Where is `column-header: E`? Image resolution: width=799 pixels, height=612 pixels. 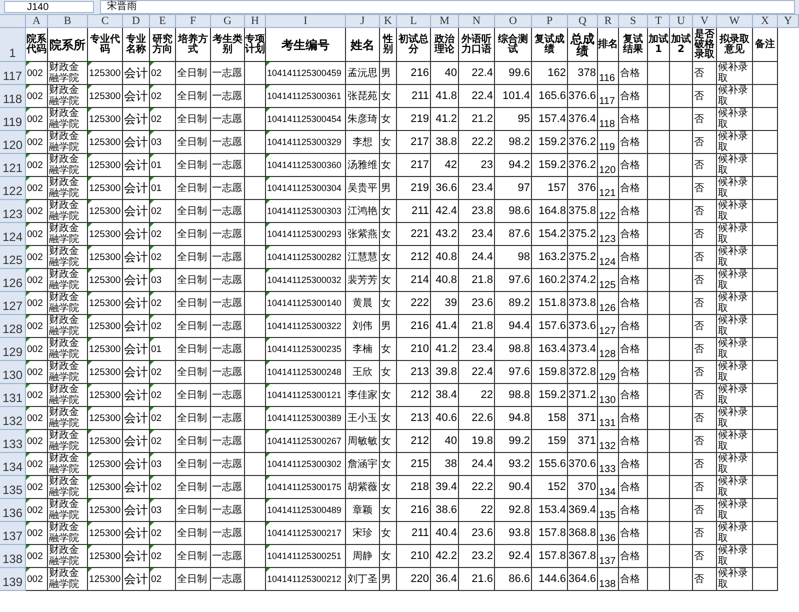
column-header: E is located at coordinates (163, 21).